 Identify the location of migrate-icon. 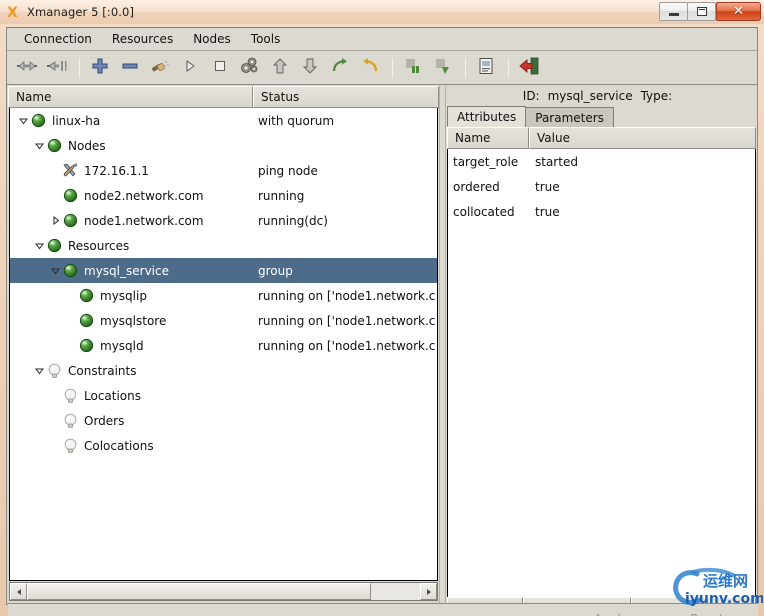
(340, 68).